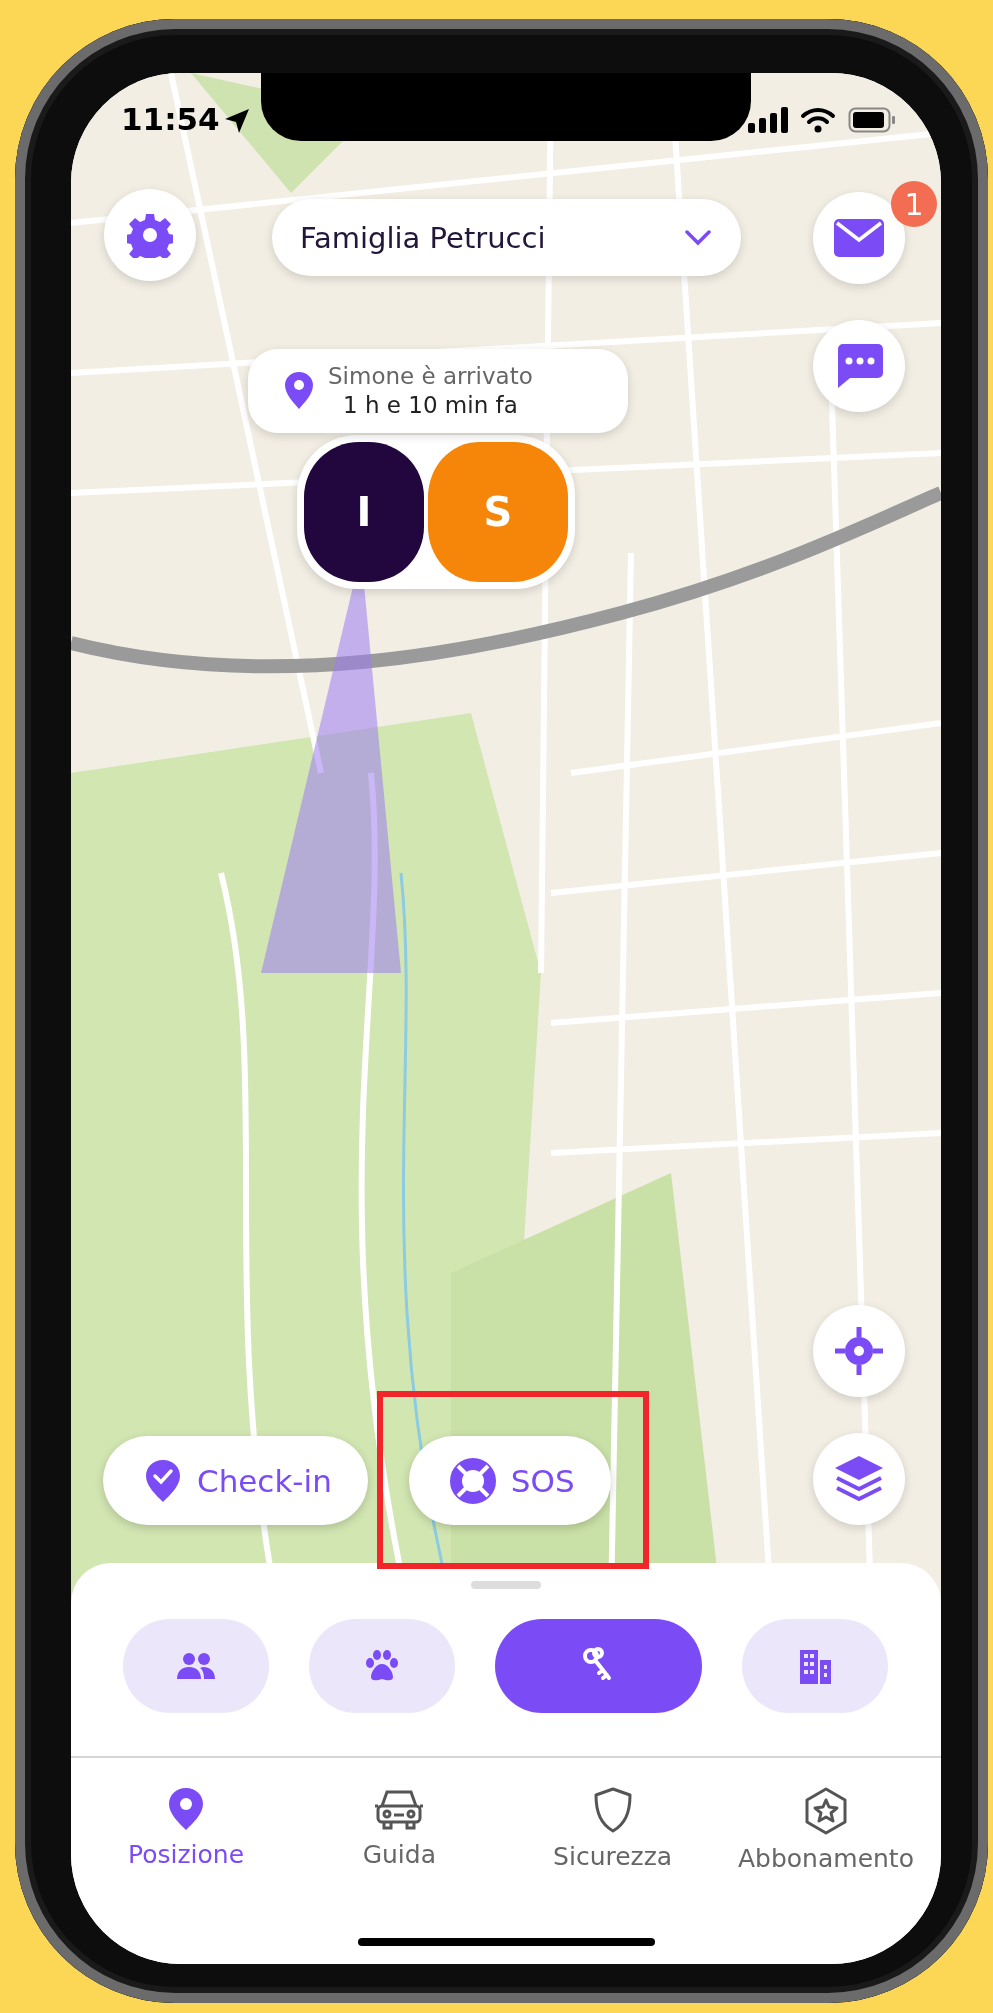 Image resolution: width=993 pixels, height=2013 pixels. I want to click on sos-button: SOS, so click(509, 1480).